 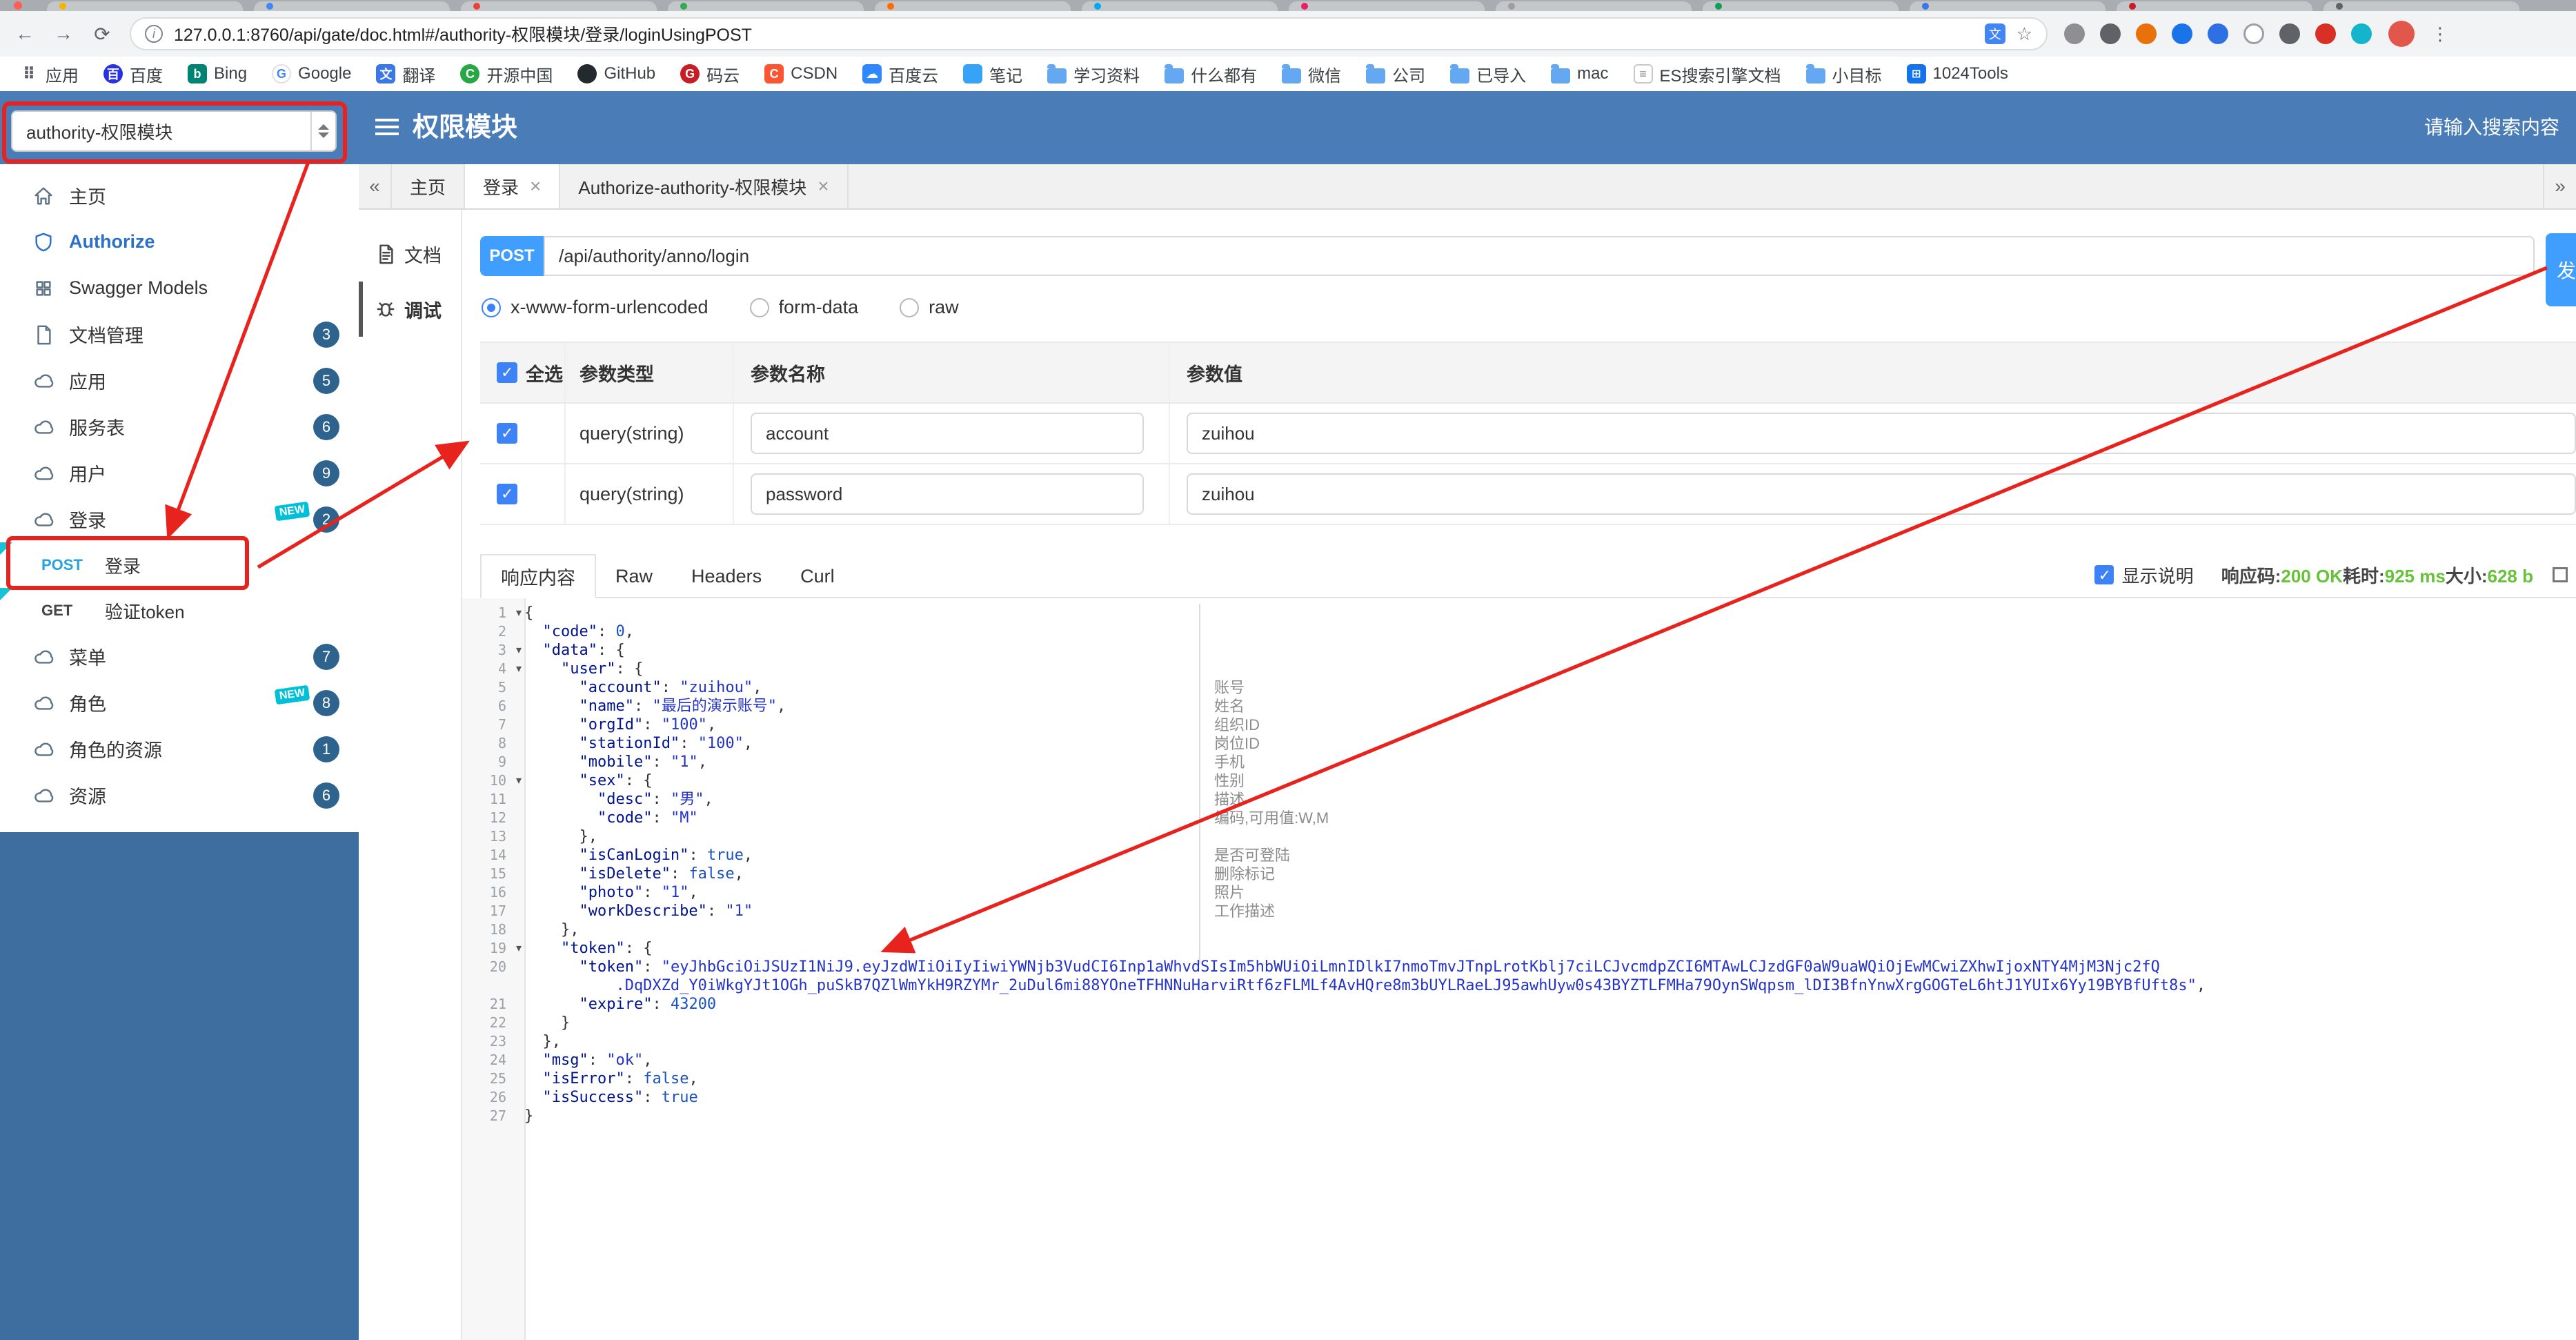 I want to click on line-number: 19 ▾, so click(x=493, y=948).